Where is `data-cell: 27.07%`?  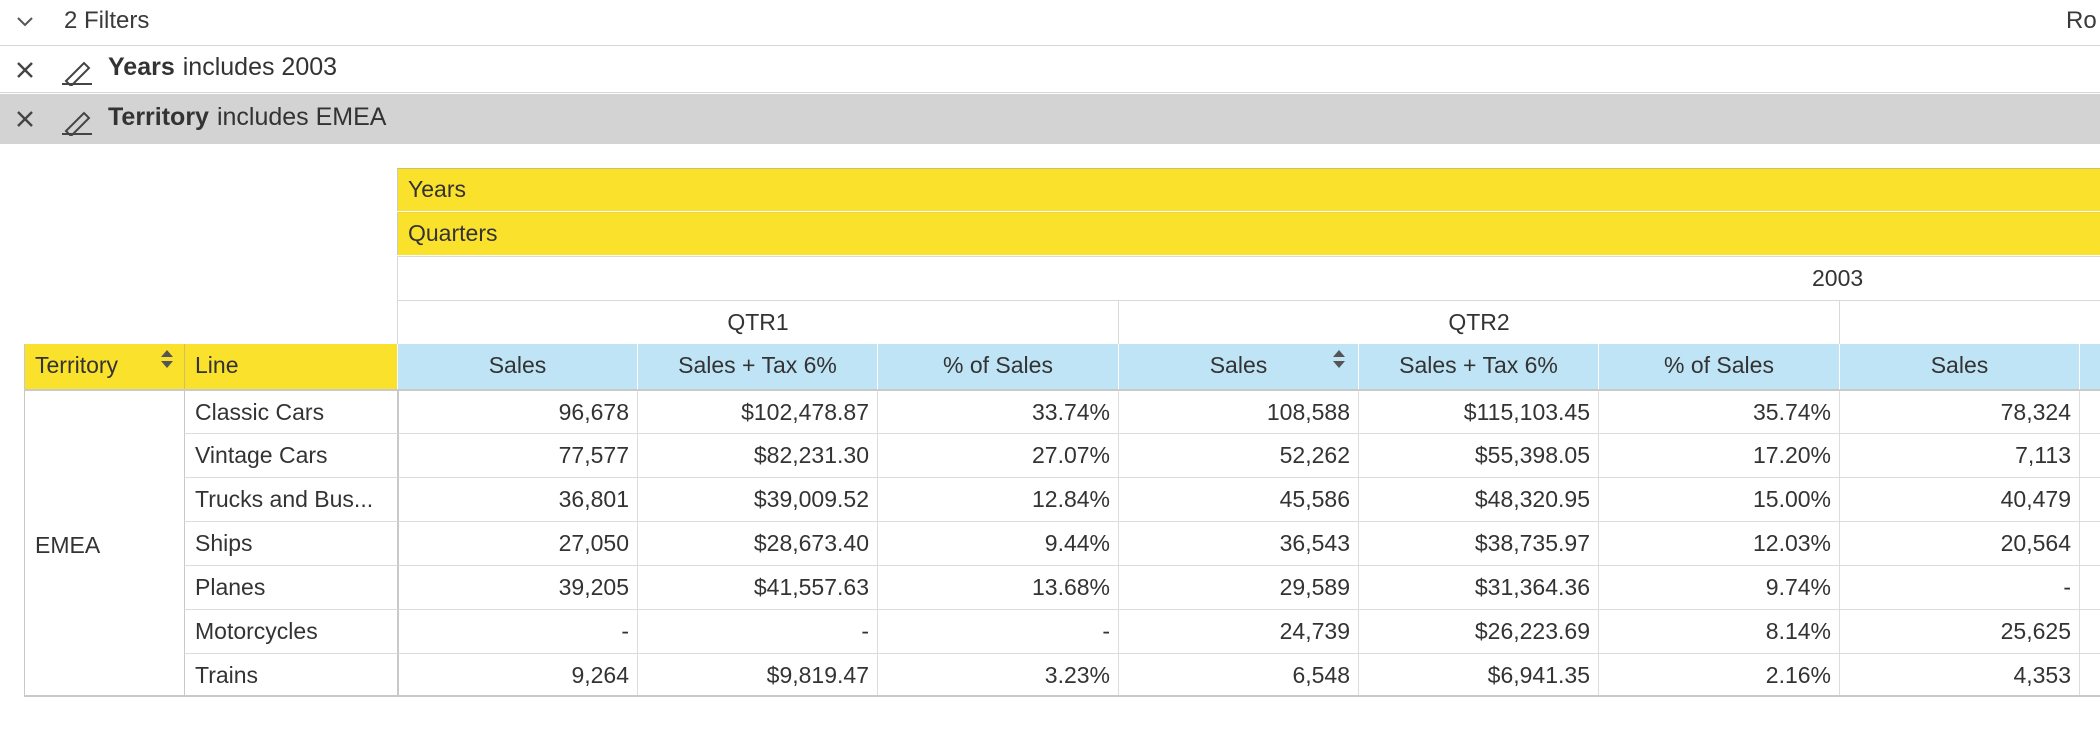 data-cell: 27.07% is located at coordinates (997, 455).